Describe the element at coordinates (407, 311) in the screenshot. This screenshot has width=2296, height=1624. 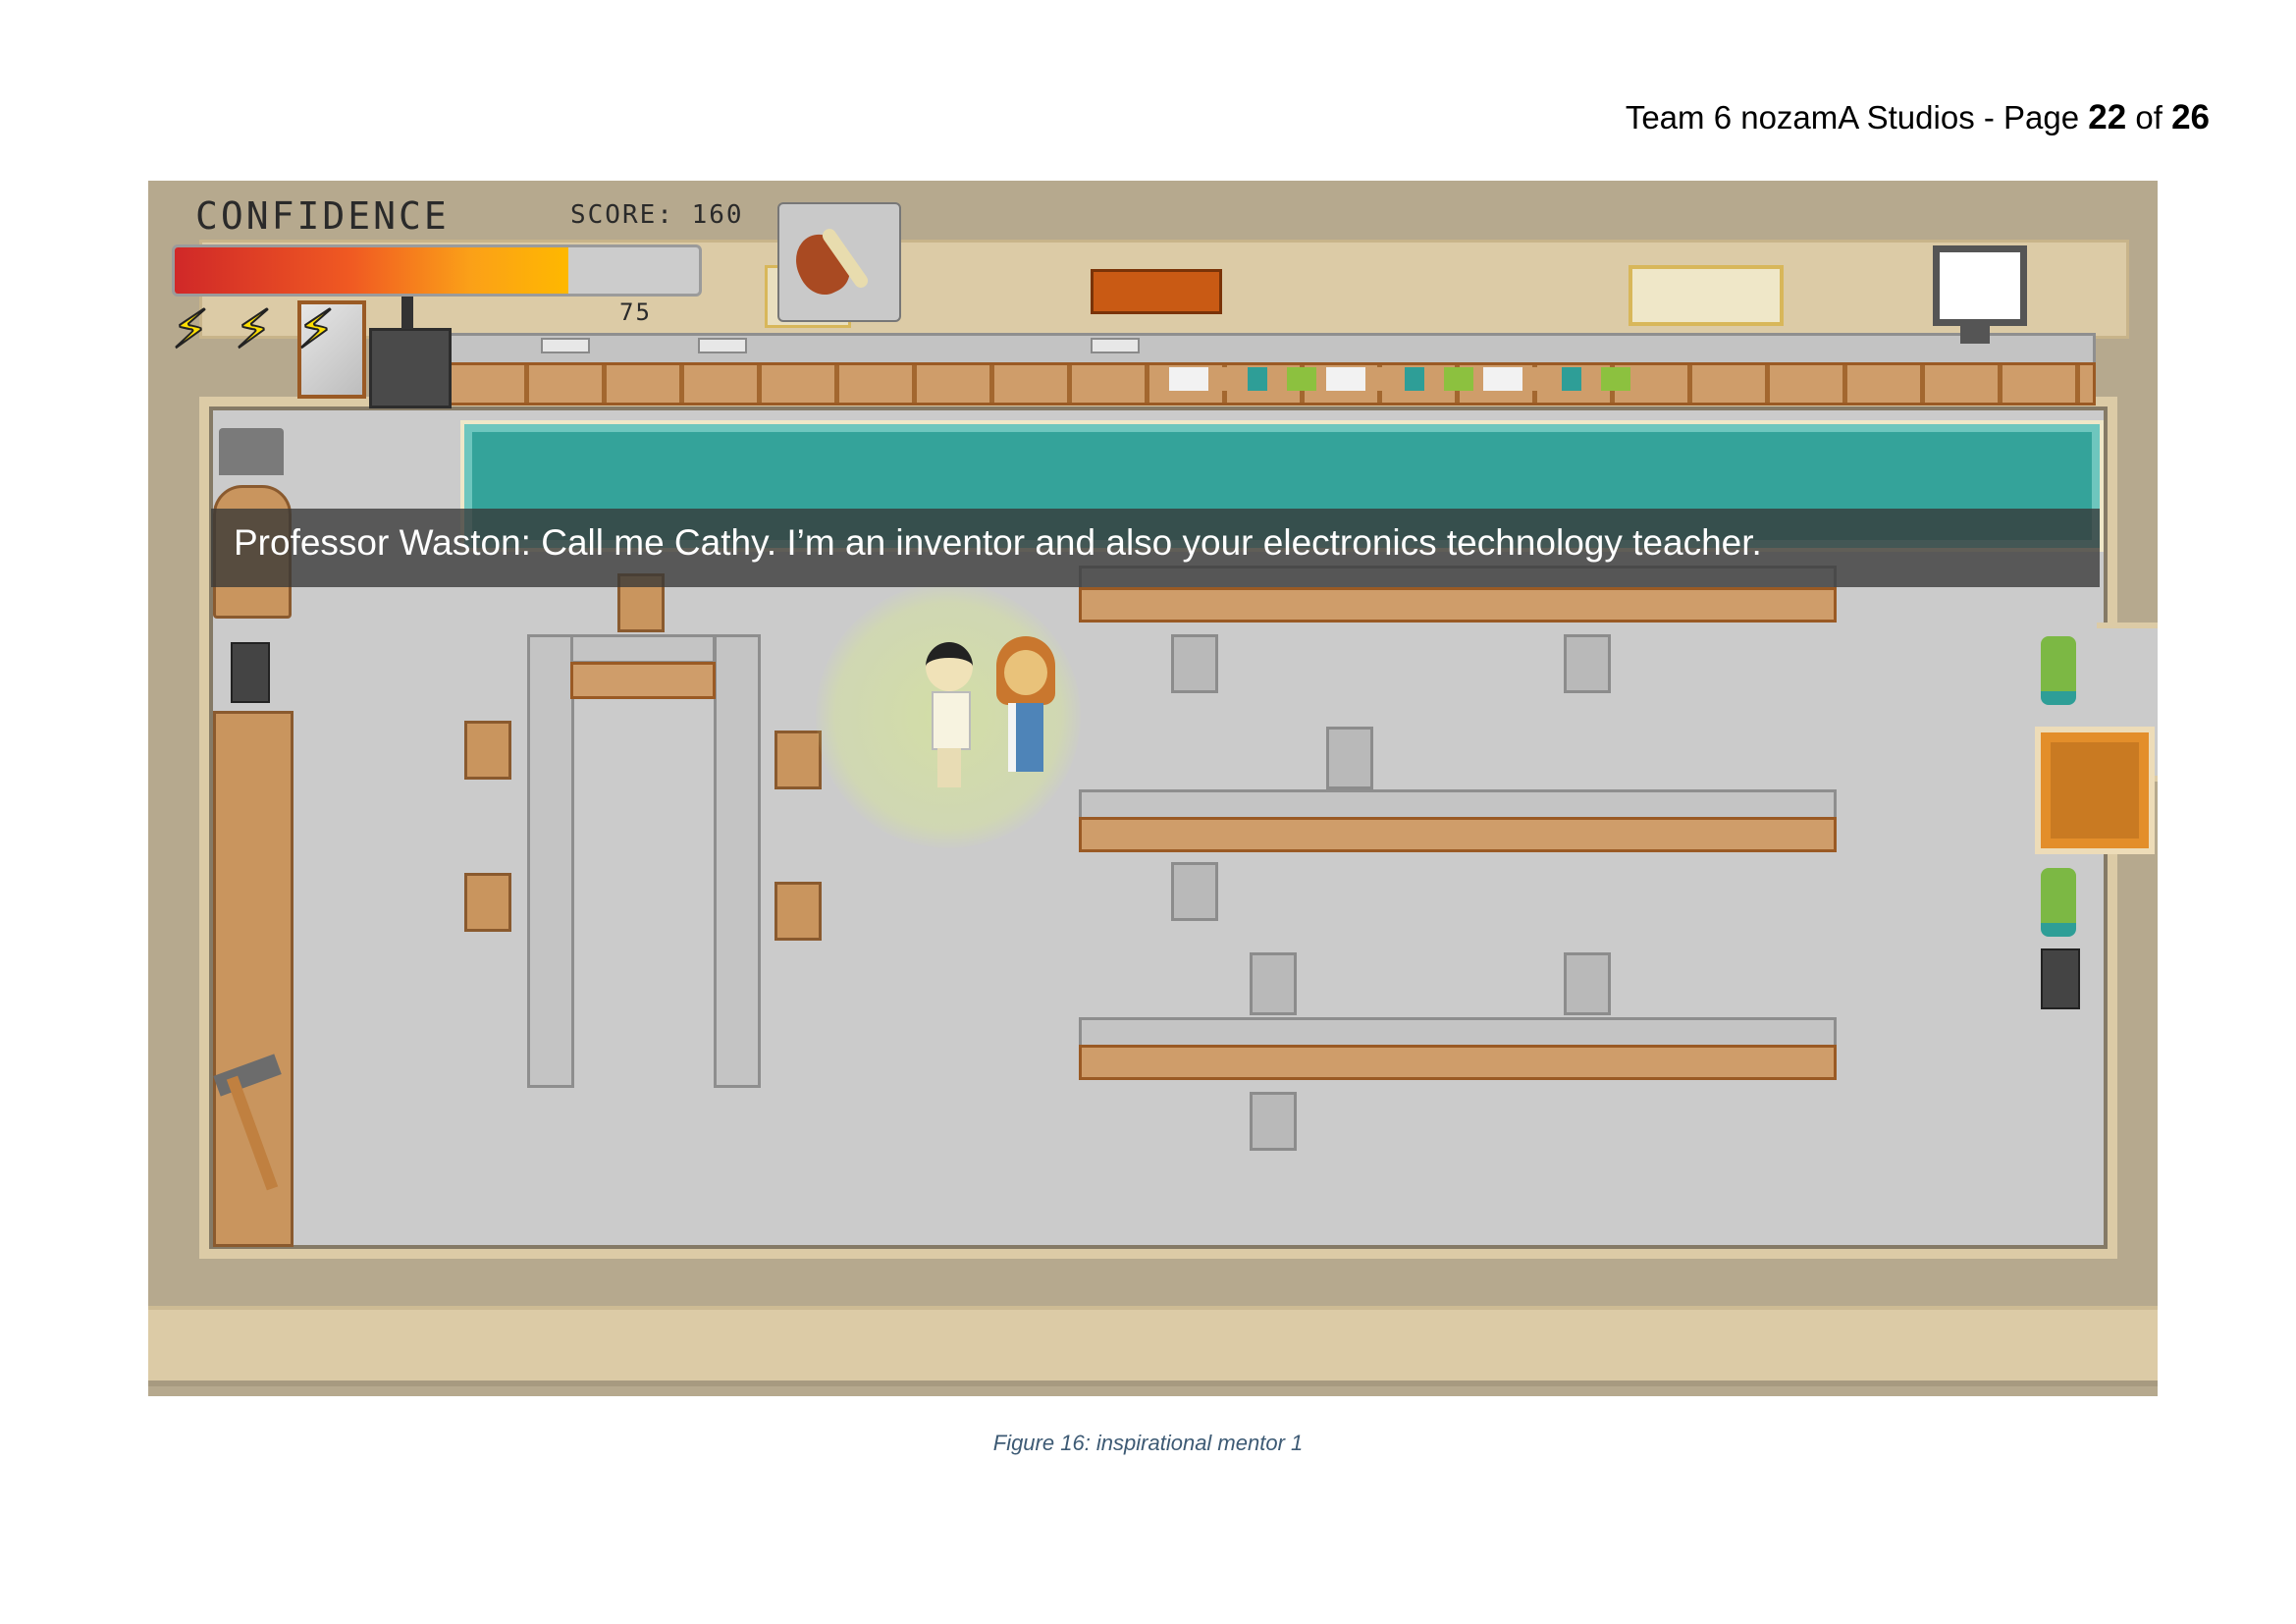
I see `stove-pipe` at that location.